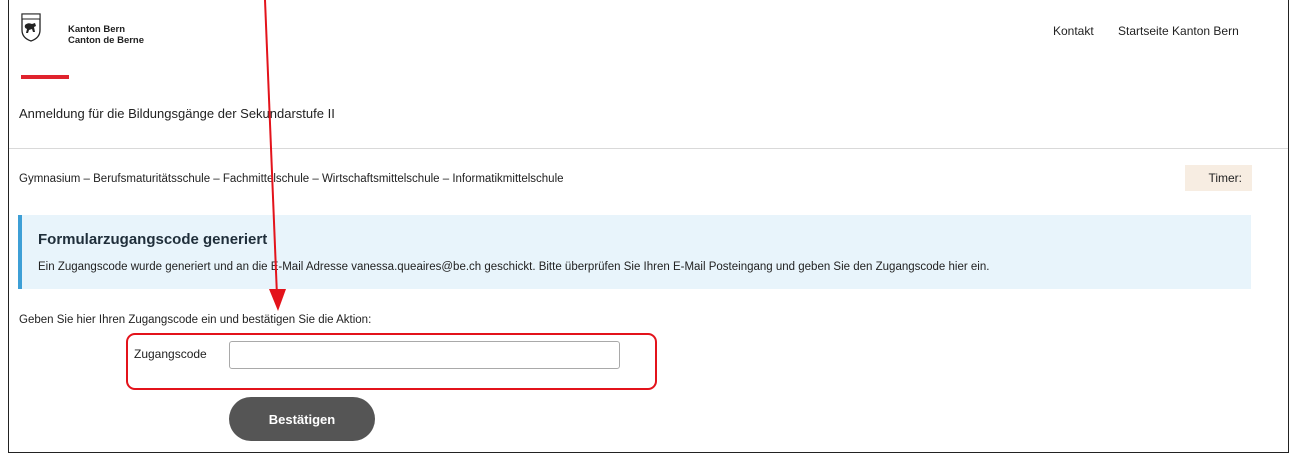  Describe the element at coordinates (1073, 31) in the screenshot. I see `contact-link: Kontakt` at that location.